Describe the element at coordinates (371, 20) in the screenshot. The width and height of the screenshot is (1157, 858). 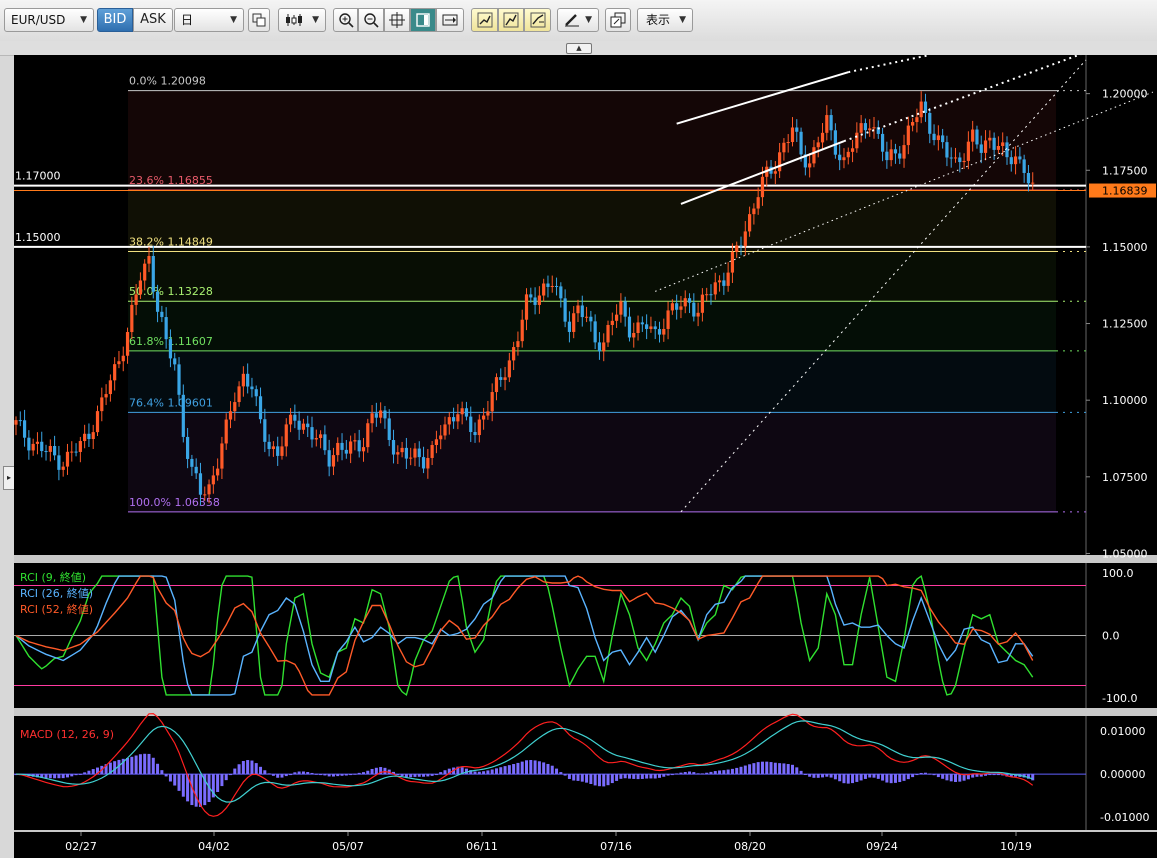
I see `zoom-out-button` at that location.